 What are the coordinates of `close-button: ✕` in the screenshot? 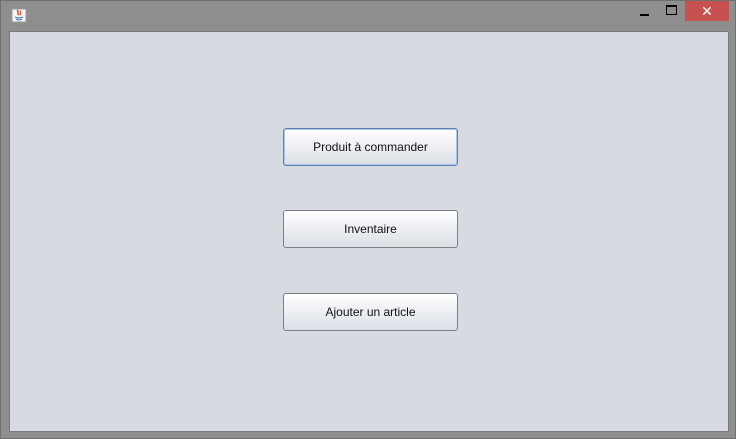 It's located at (707, 11).